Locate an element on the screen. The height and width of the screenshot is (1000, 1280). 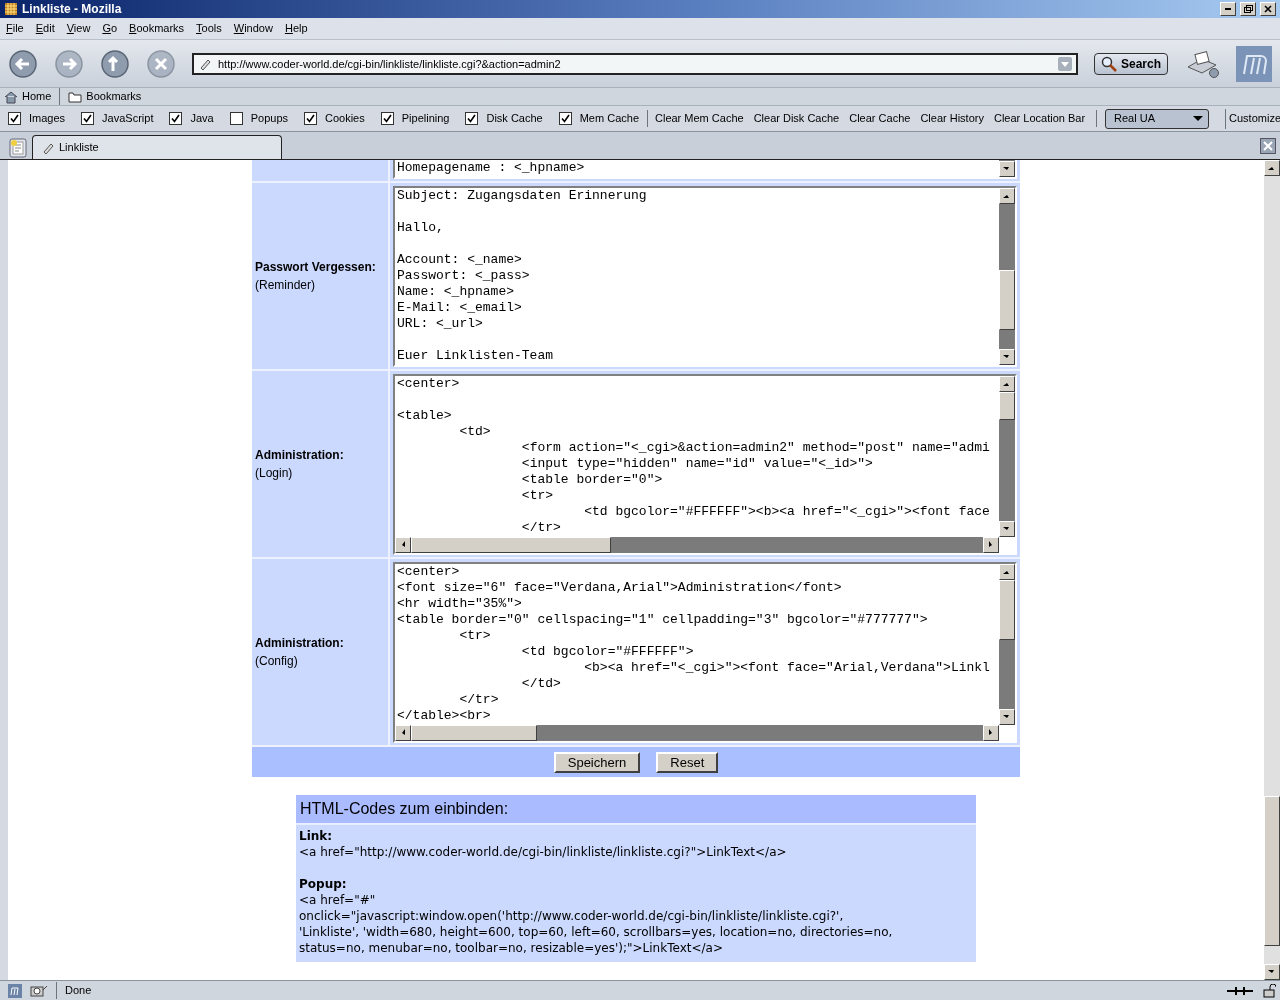
checkbox-label: Java is located at coordinates (202, 119).